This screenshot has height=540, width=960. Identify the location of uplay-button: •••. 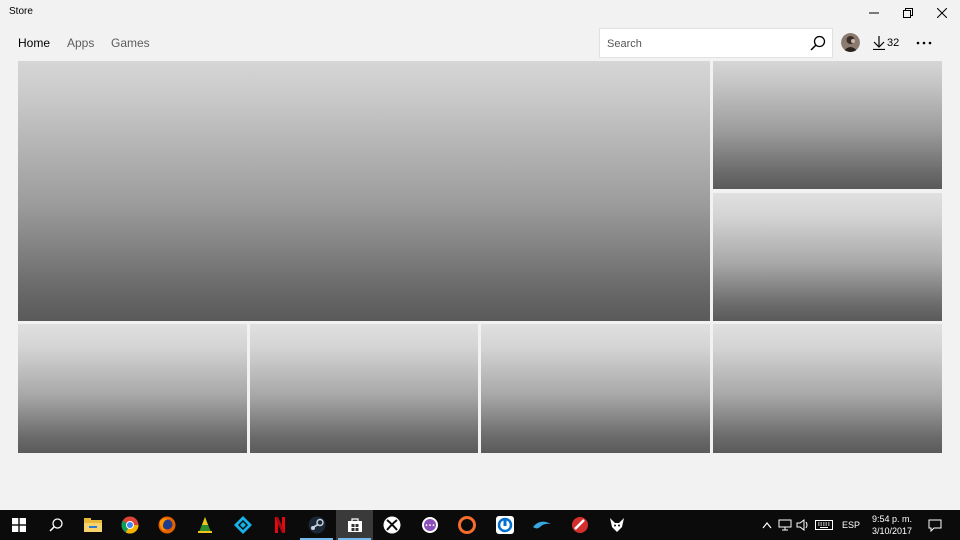
(429, 525).